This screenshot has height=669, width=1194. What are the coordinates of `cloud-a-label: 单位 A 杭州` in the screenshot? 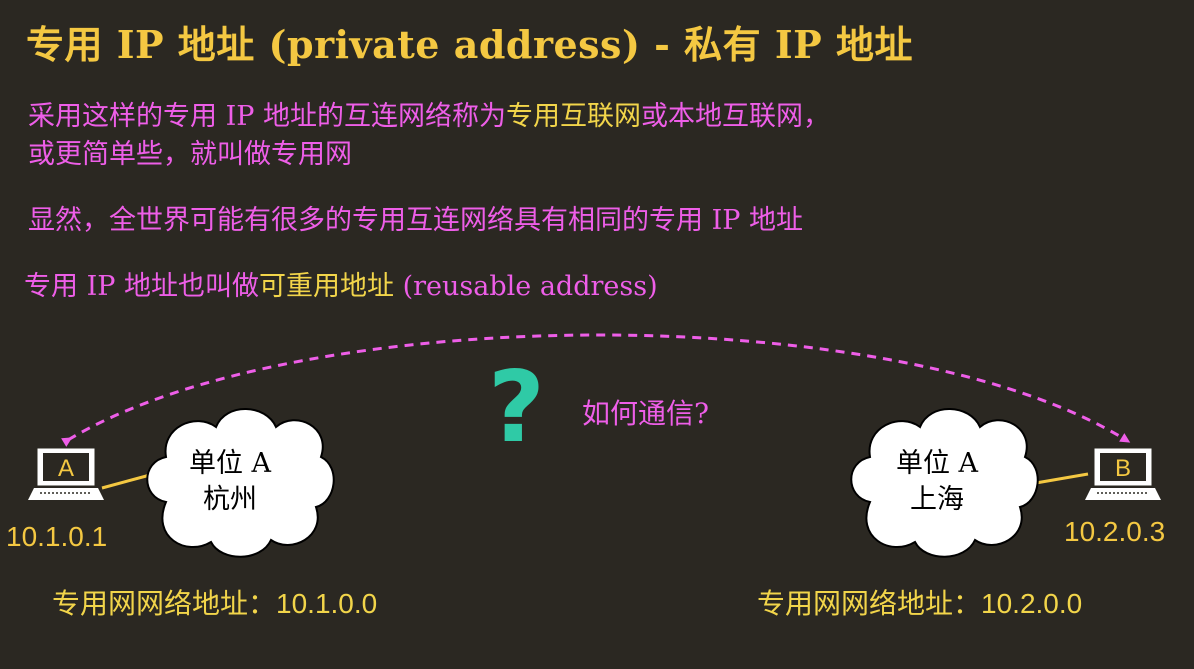 It's located at (230, 482).